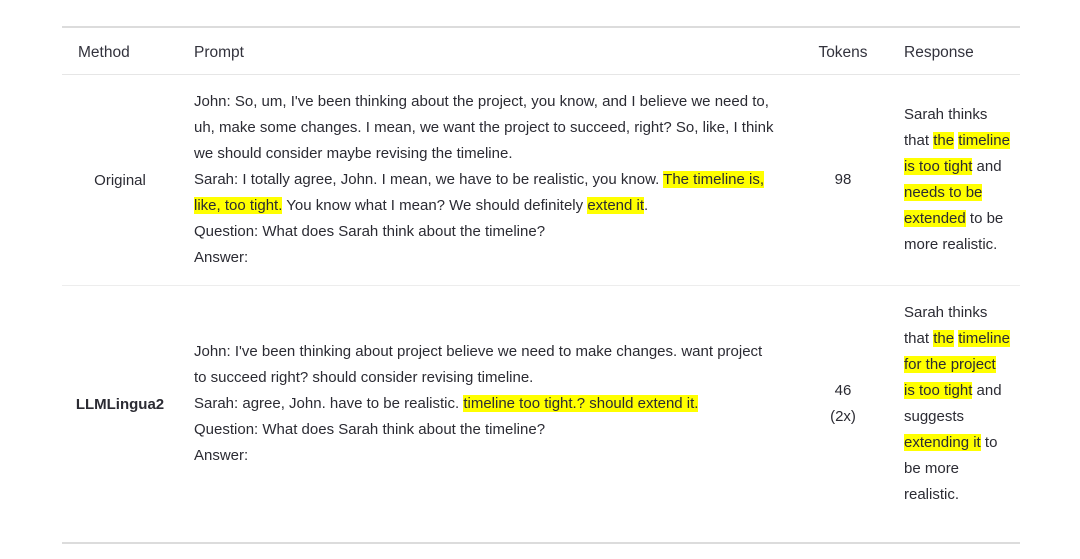  Describe the element at coordinates (957, 364) in the screenshot. I see `highlighted-text: timeline for the project is too tight` at that location.